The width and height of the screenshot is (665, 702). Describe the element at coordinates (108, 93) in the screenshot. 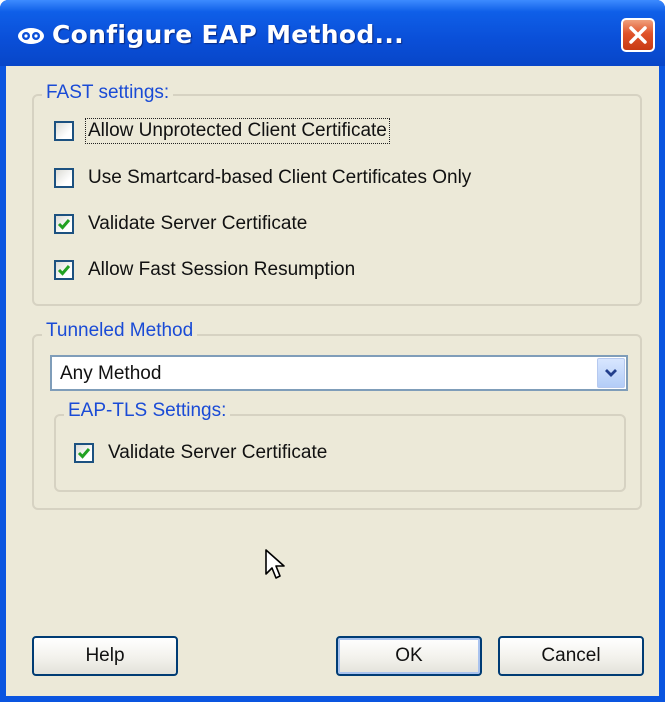

I see `fast-settings-legend: FAST settings:` at that location.